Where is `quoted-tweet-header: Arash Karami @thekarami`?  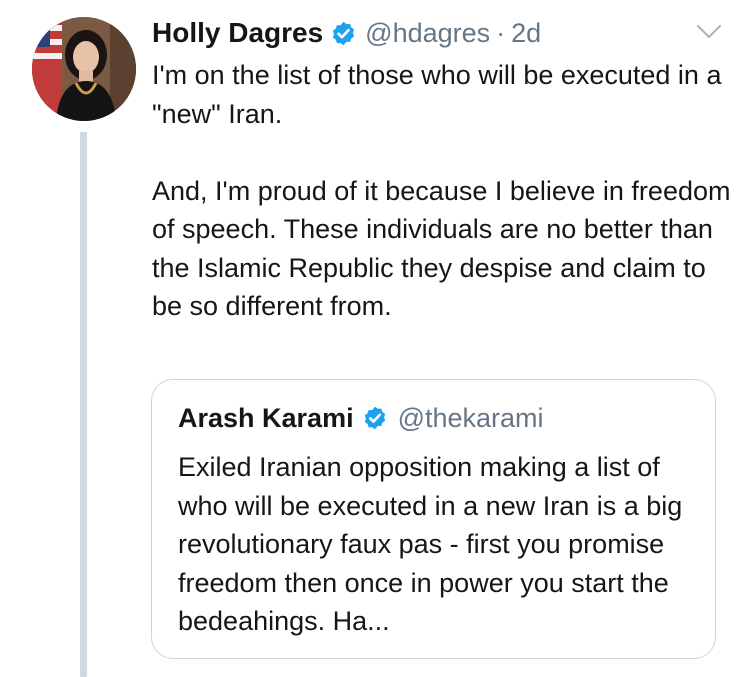 quoted-tweet-header: Arash Karami @thekarami is located at coordinates (361, 418).